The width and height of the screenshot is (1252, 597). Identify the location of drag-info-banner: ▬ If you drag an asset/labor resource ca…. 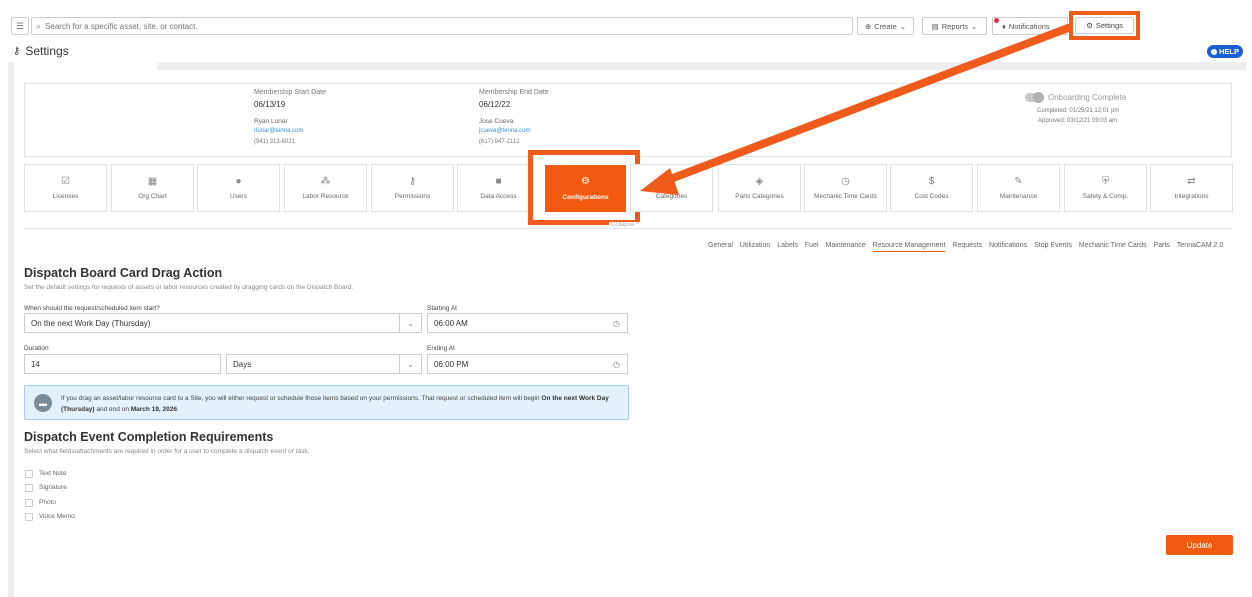
(326, 402).